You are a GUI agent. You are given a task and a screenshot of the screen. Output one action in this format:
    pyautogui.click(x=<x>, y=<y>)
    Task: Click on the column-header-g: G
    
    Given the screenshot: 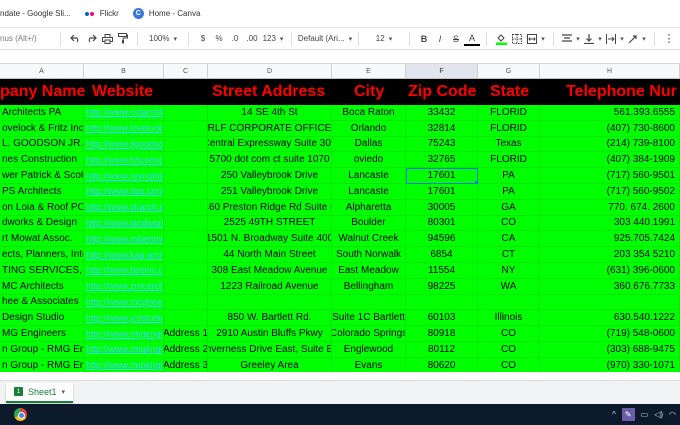 What is the action you would take?
    pyautogui.click(x=509, y=71)
    